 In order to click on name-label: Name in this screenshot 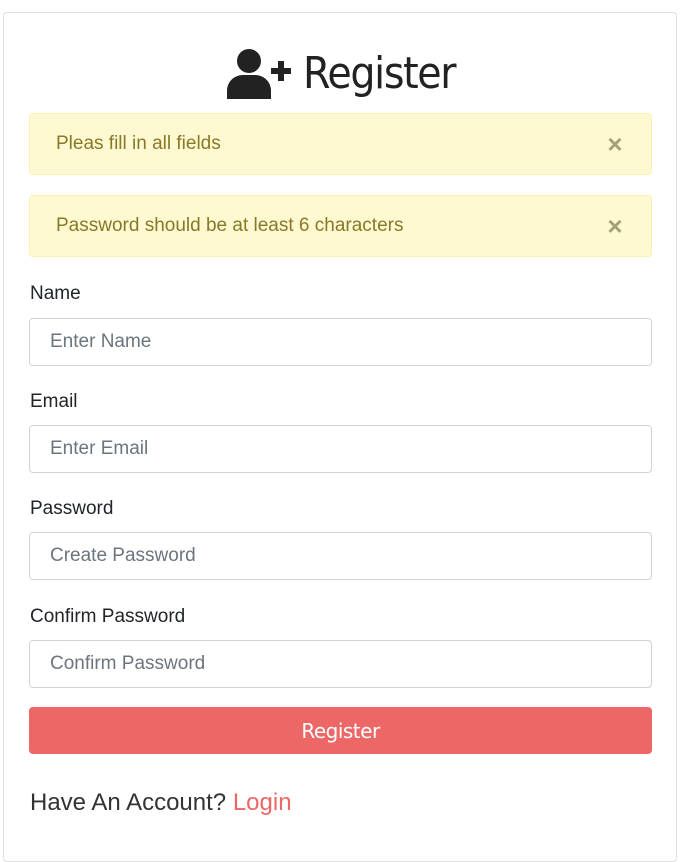, I will do `click(55, 293)`.